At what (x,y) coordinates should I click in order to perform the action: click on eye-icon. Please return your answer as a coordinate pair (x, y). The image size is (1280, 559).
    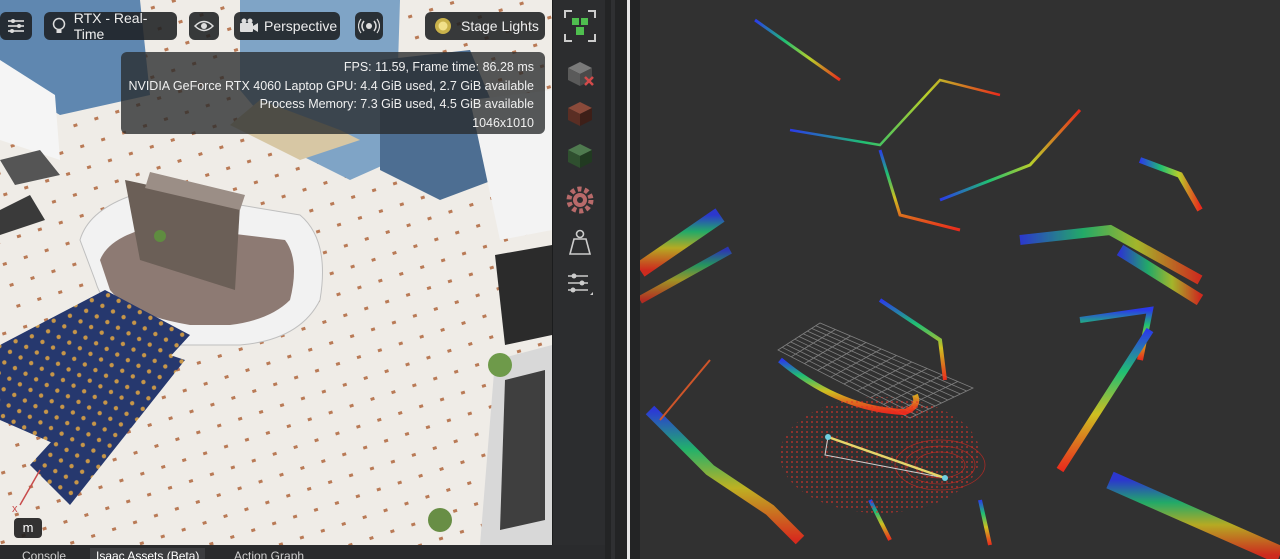
    Looking at the image, I should click on (204, 26).